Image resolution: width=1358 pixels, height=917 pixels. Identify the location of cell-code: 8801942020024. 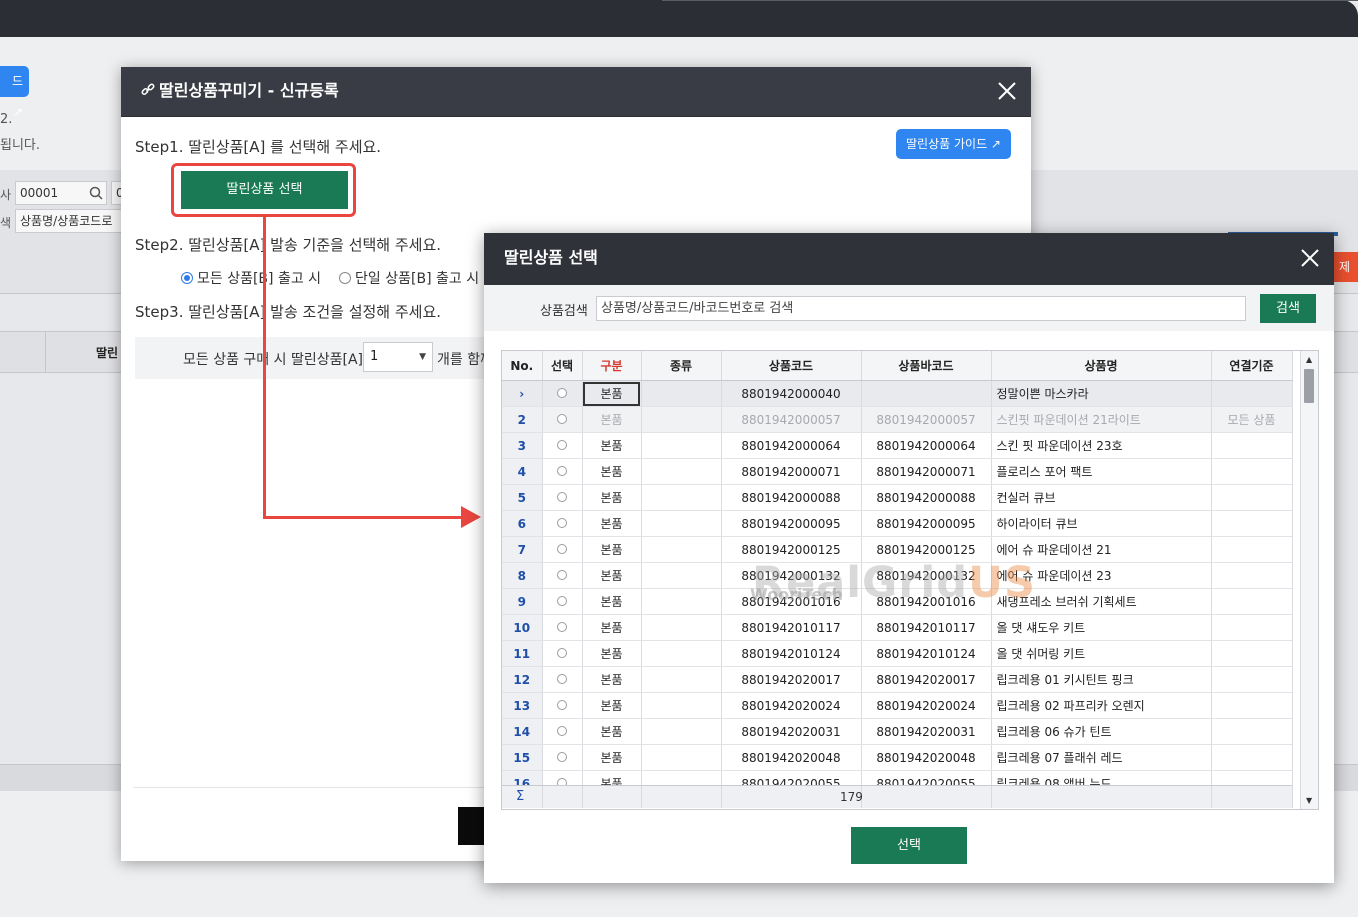
(791, 705).